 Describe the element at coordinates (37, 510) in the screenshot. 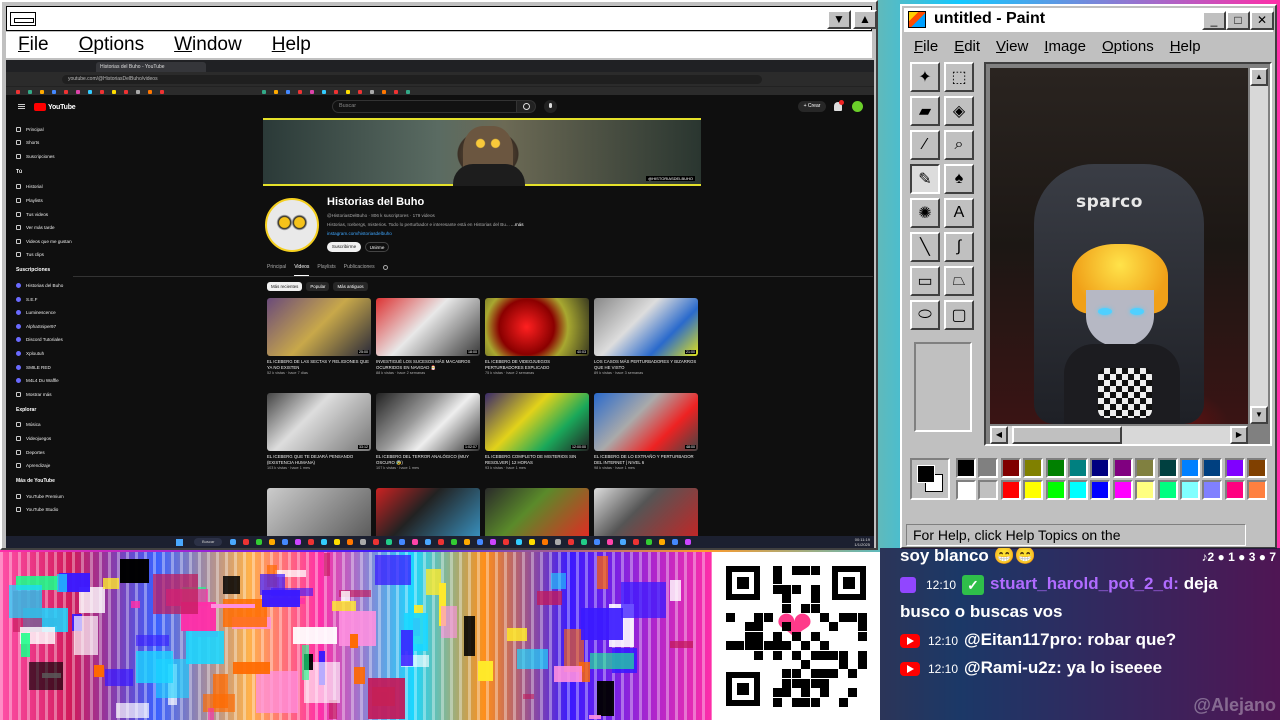

I see `sidebar-item-more: YouTube Studio` at that location.